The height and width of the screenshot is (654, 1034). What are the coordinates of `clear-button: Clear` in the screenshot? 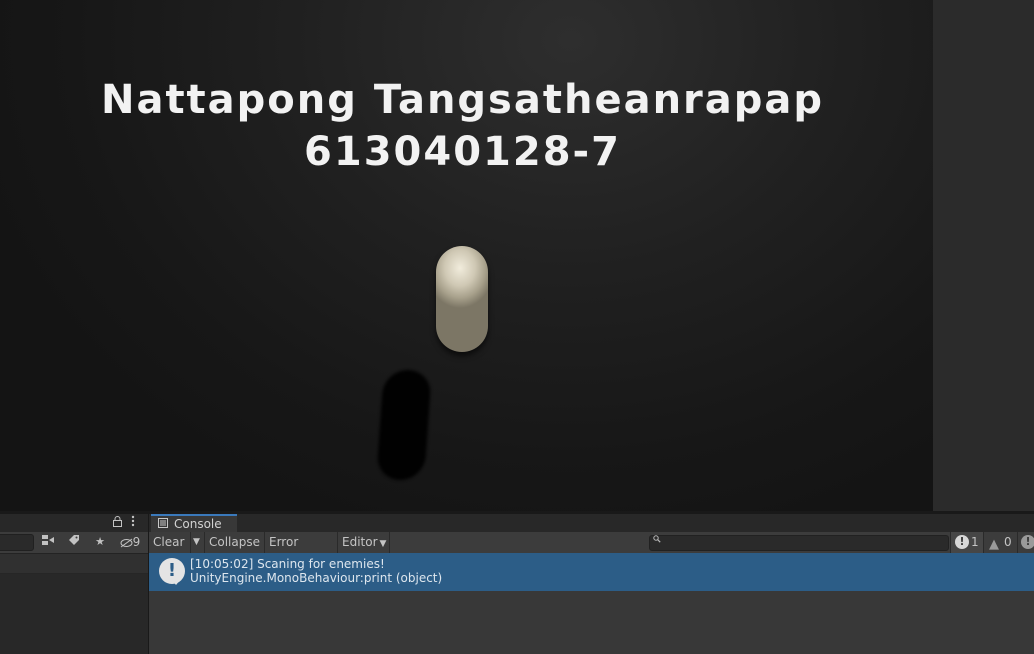 It's located at (170, 542).